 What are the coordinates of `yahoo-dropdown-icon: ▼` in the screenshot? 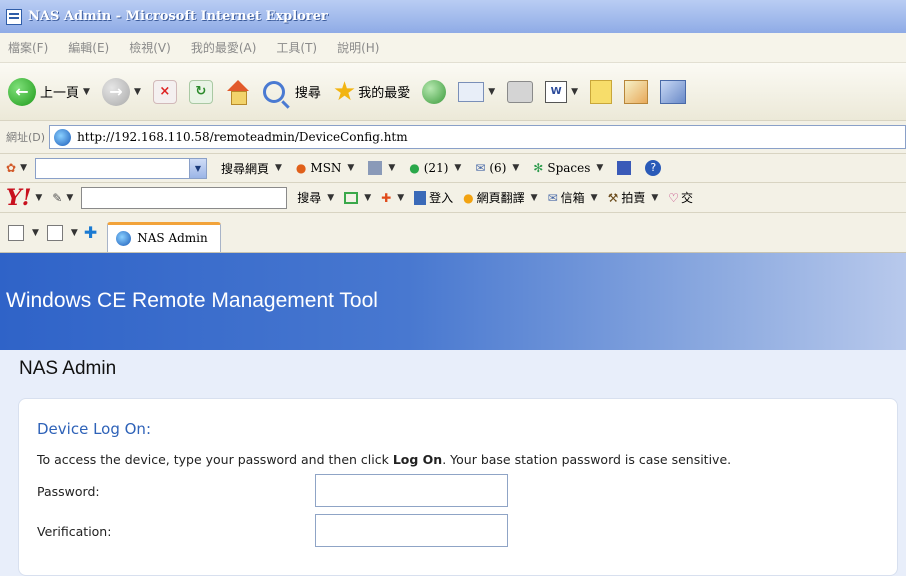 It's located at (38, 198).